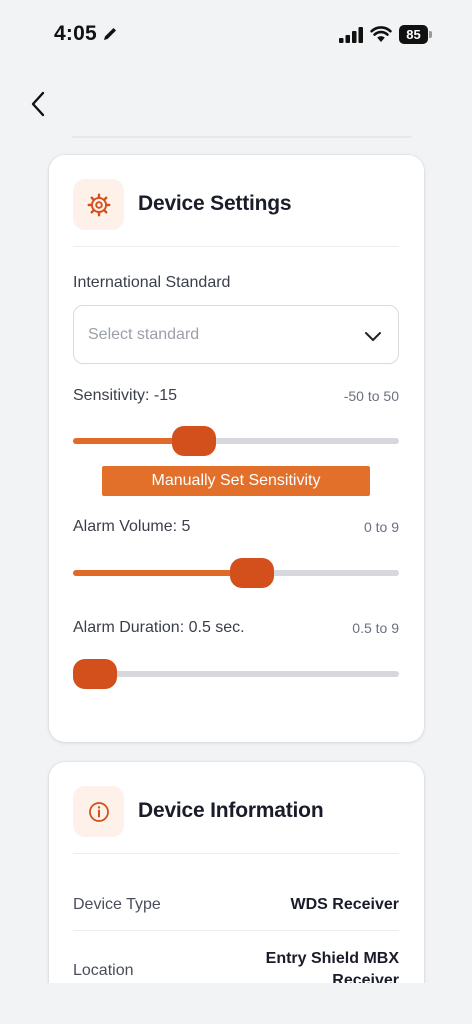  Describe the element at coordinates (345, 904) in the screenshot. I see `info-value: WDS Receiver` at that location.